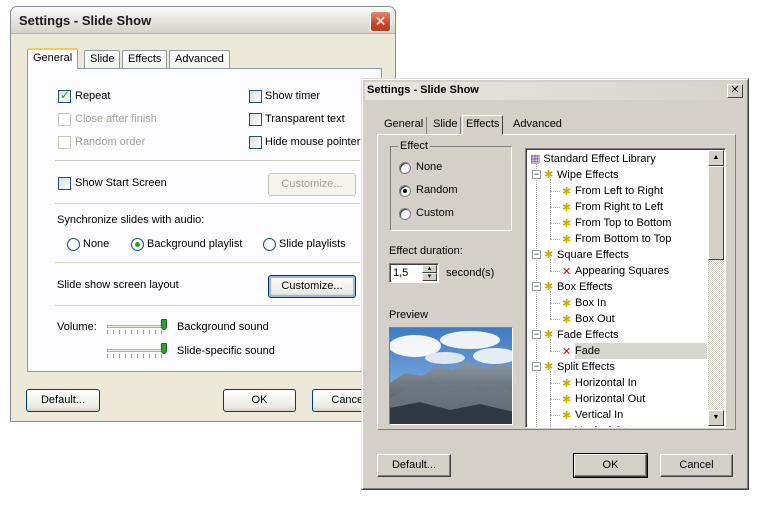  I want to click on repeat-label: Repeat, so click(93, 96).